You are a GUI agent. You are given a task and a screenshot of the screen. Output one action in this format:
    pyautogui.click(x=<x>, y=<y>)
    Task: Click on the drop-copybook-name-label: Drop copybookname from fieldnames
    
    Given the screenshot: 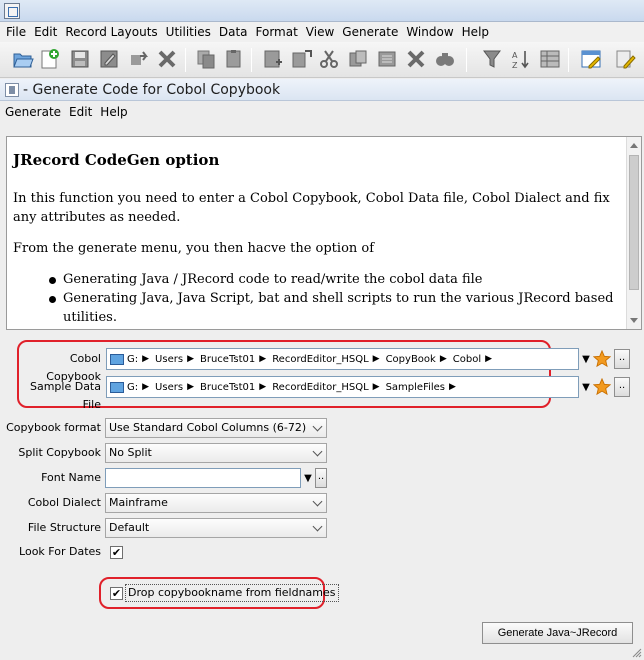 What is the action you would take?
    pyautogui.click(x=232, y=593)
    